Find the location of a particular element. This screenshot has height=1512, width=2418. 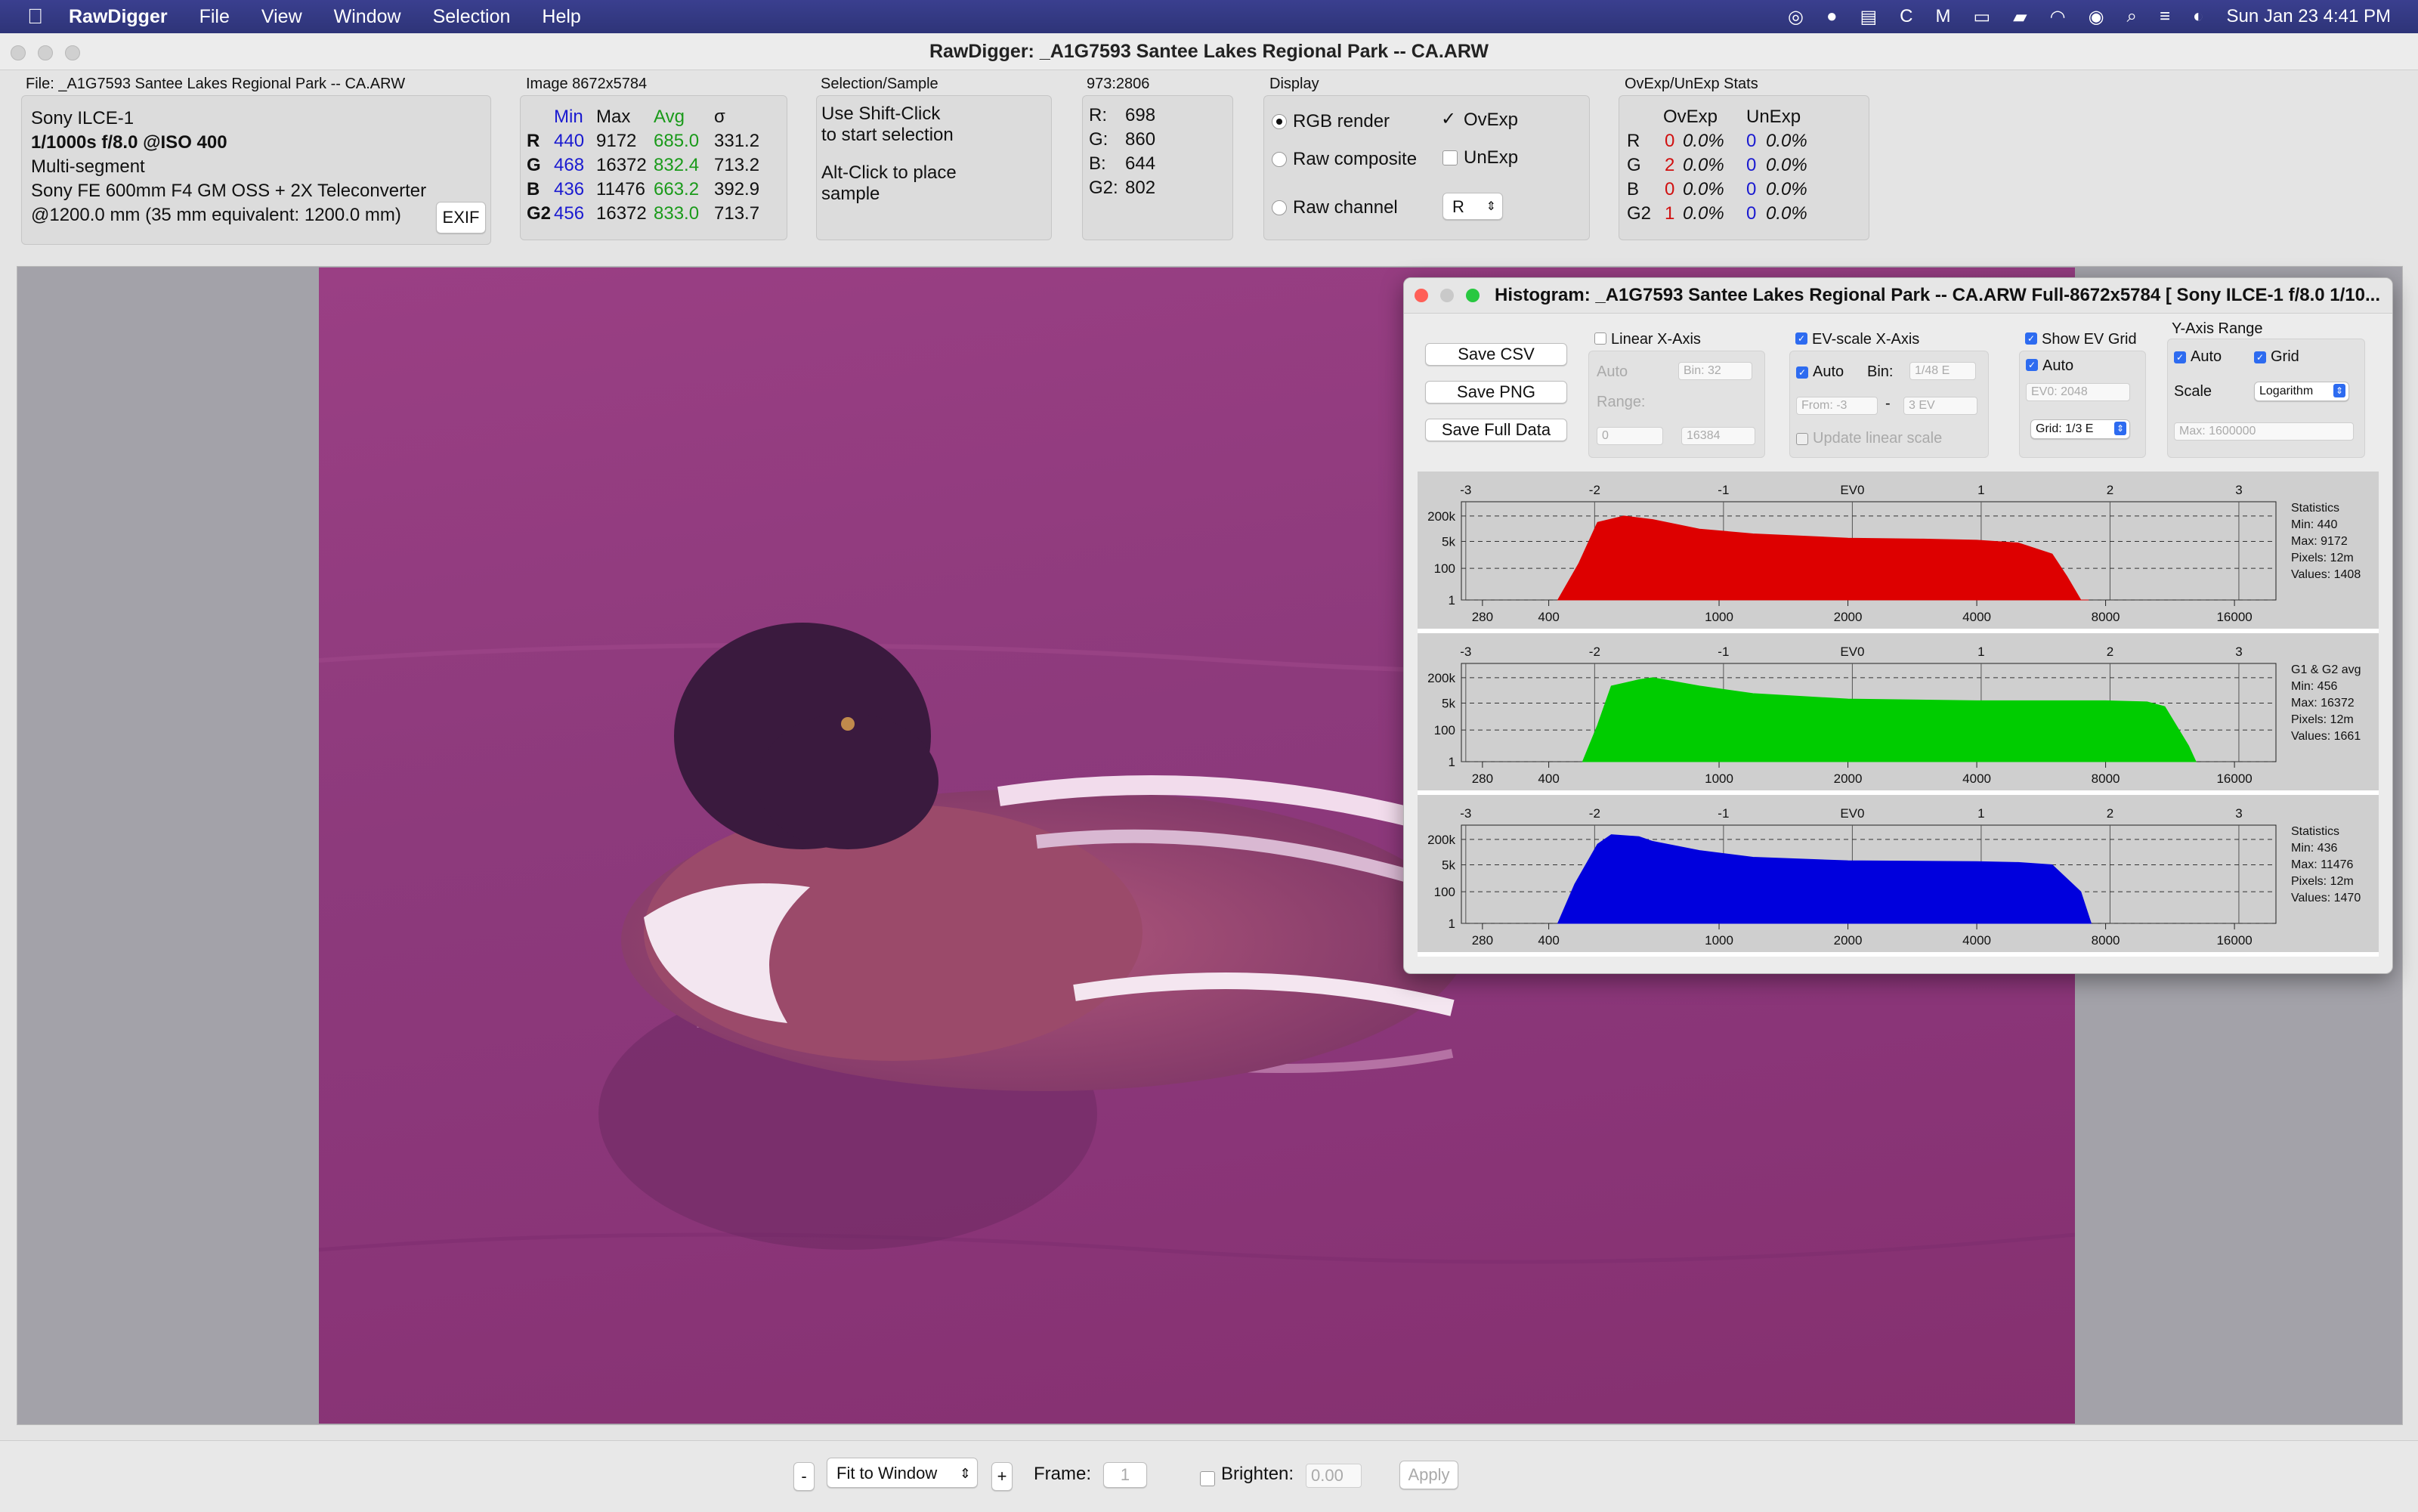

ev-scale-checkbox: ✓ is located at coordinates (1801, 338).